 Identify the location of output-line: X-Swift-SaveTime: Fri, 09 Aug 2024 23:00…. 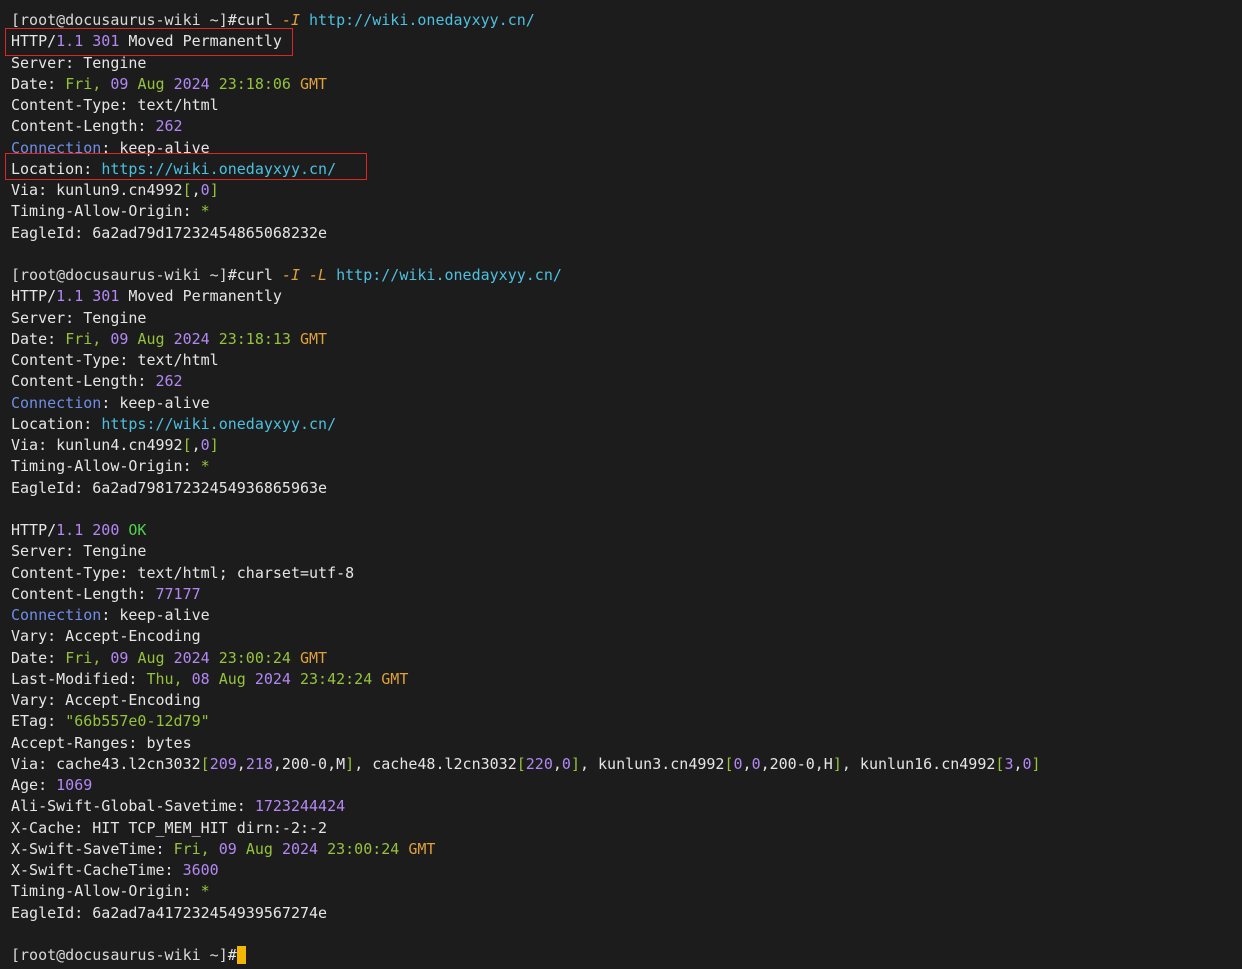
(626, 849).